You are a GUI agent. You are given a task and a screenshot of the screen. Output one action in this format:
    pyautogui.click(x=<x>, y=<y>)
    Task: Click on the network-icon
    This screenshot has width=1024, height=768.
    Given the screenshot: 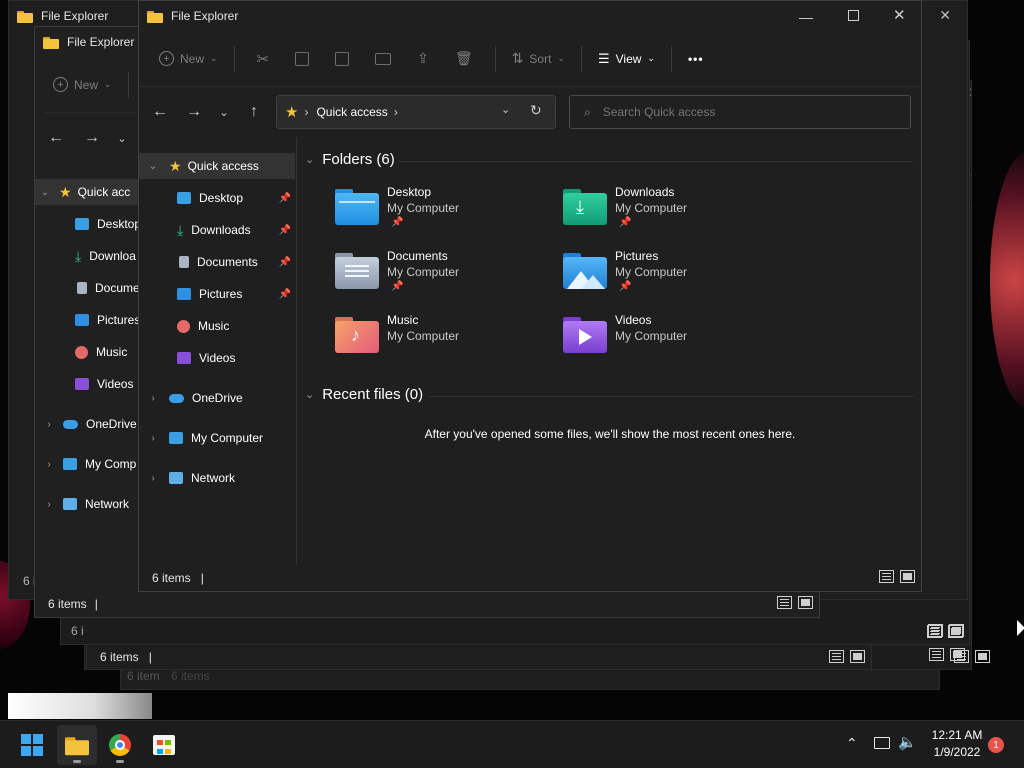 What is the action you would take?
    pyautogui.click(x=70, y=504)
    